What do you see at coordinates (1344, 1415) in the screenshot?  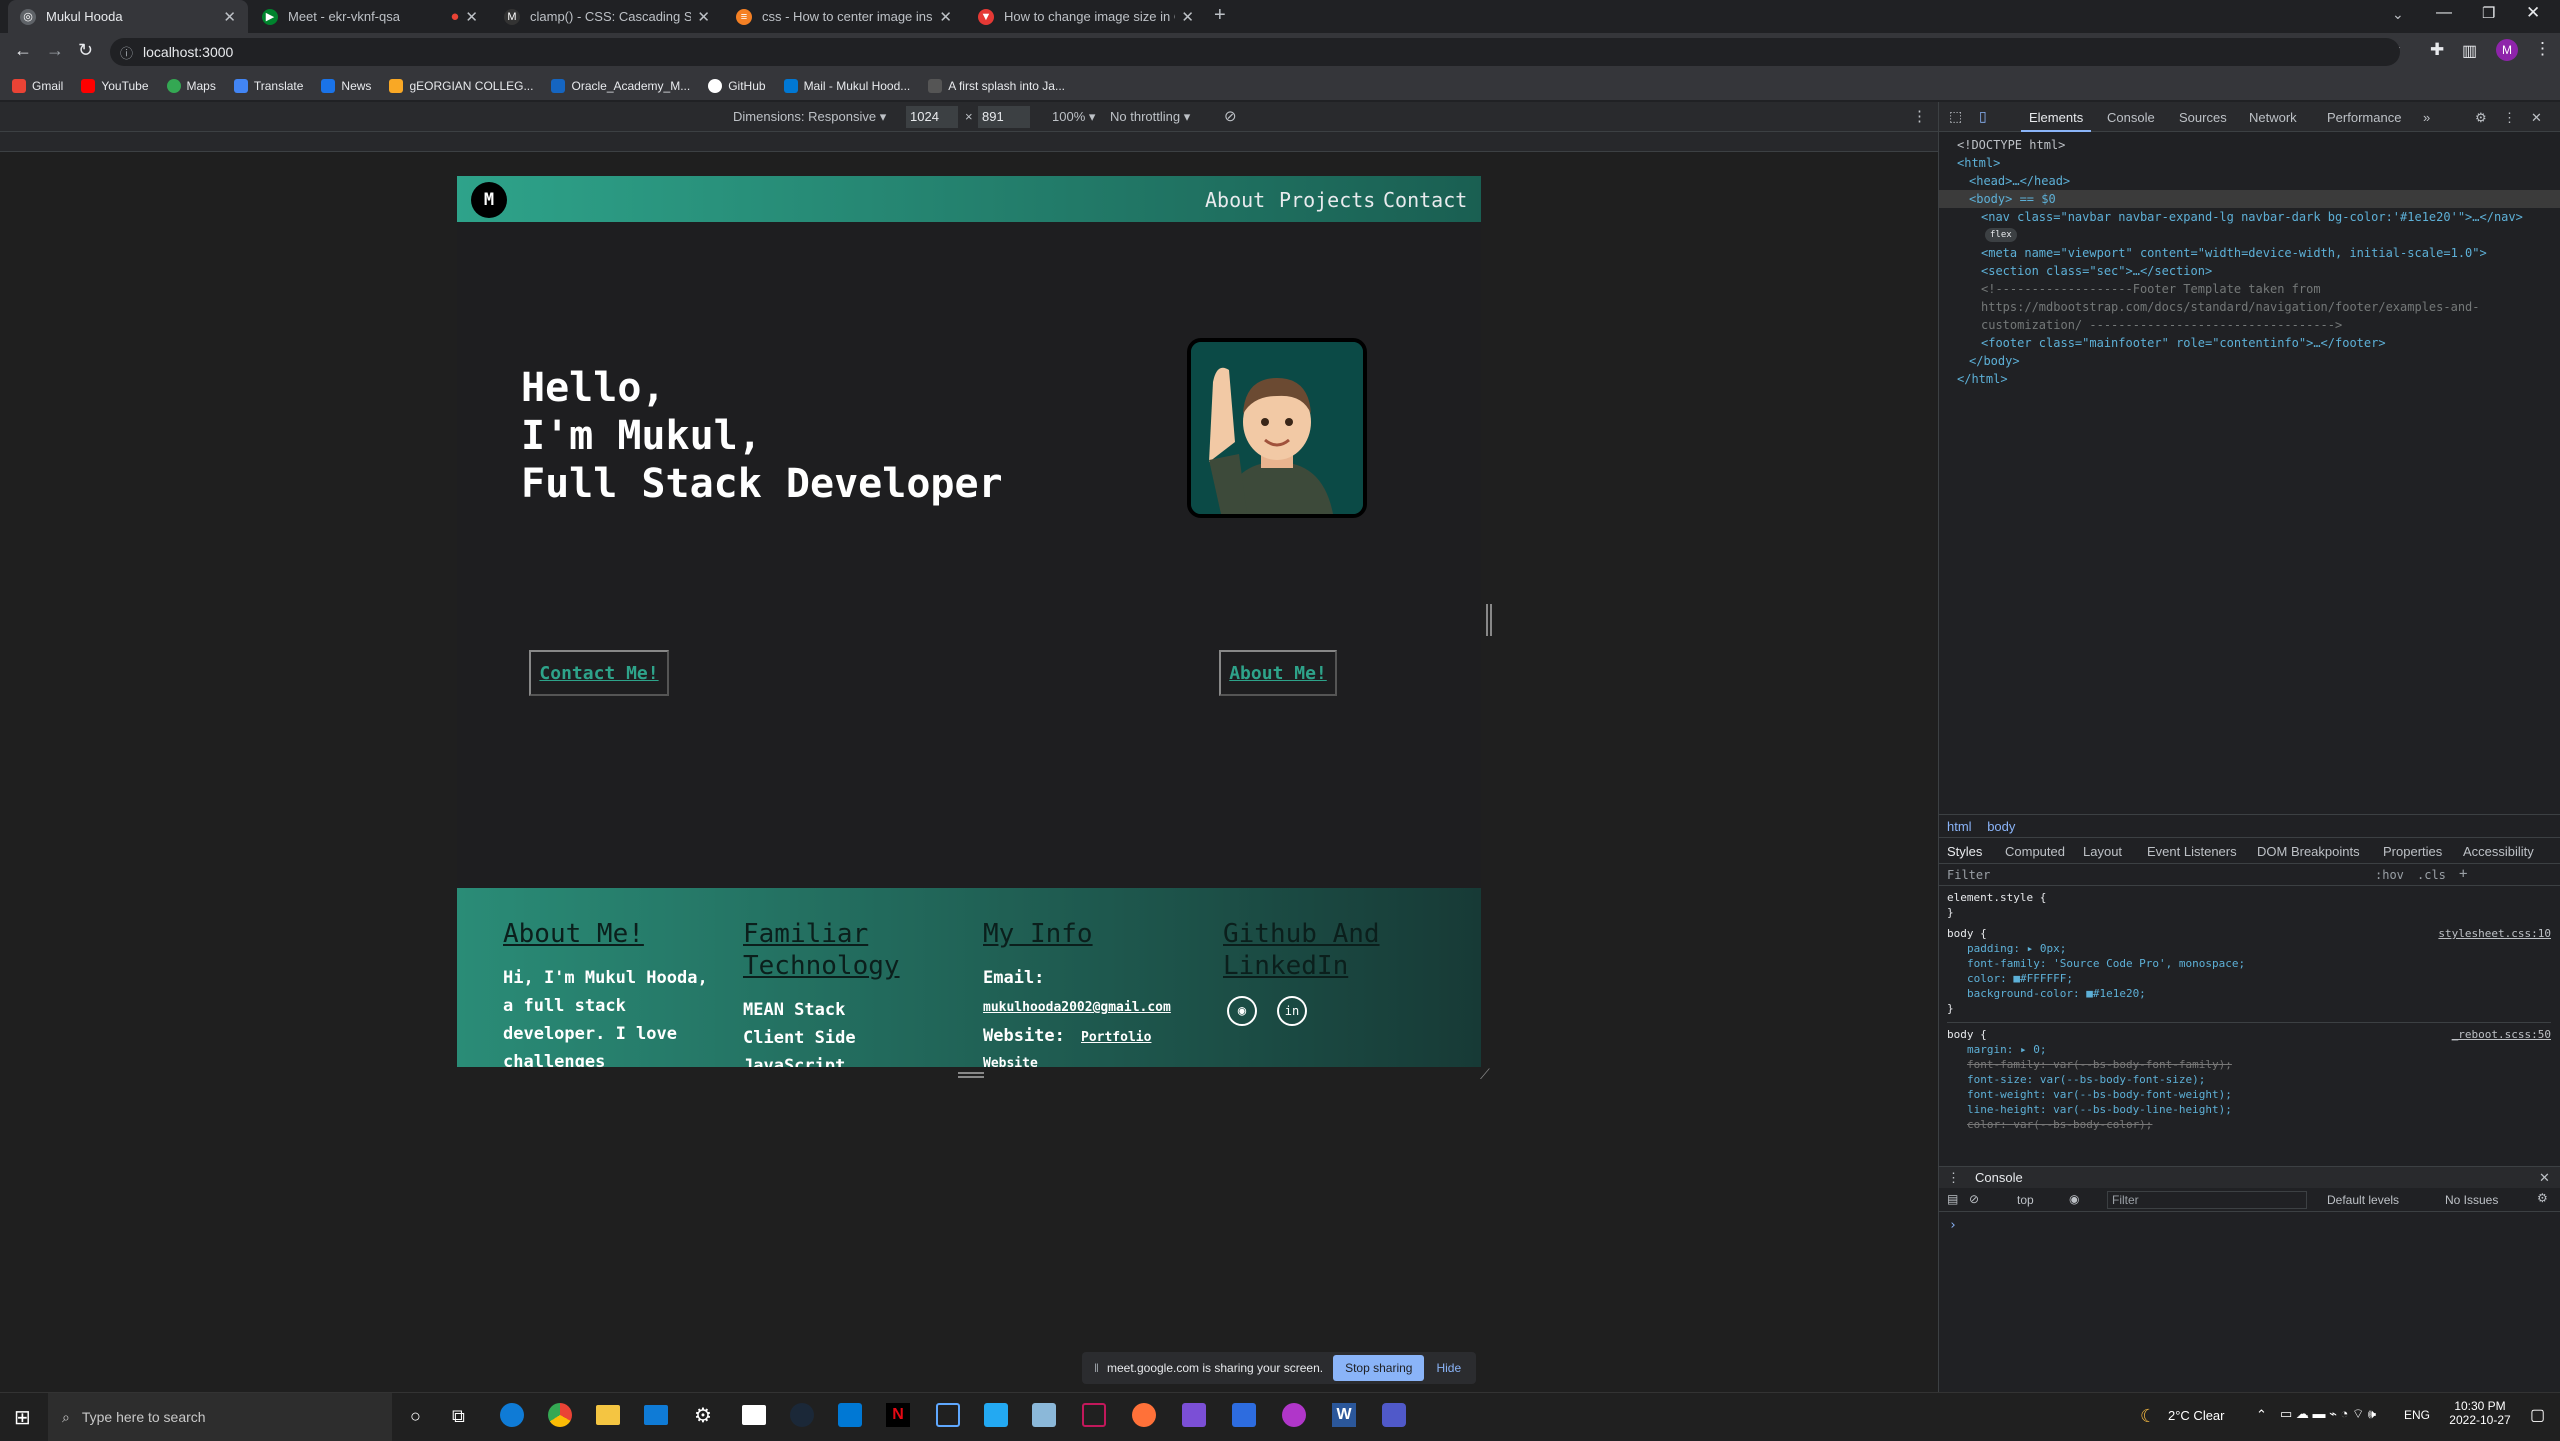 I see `word-icon: W` at bounding box center [1344, 1415].